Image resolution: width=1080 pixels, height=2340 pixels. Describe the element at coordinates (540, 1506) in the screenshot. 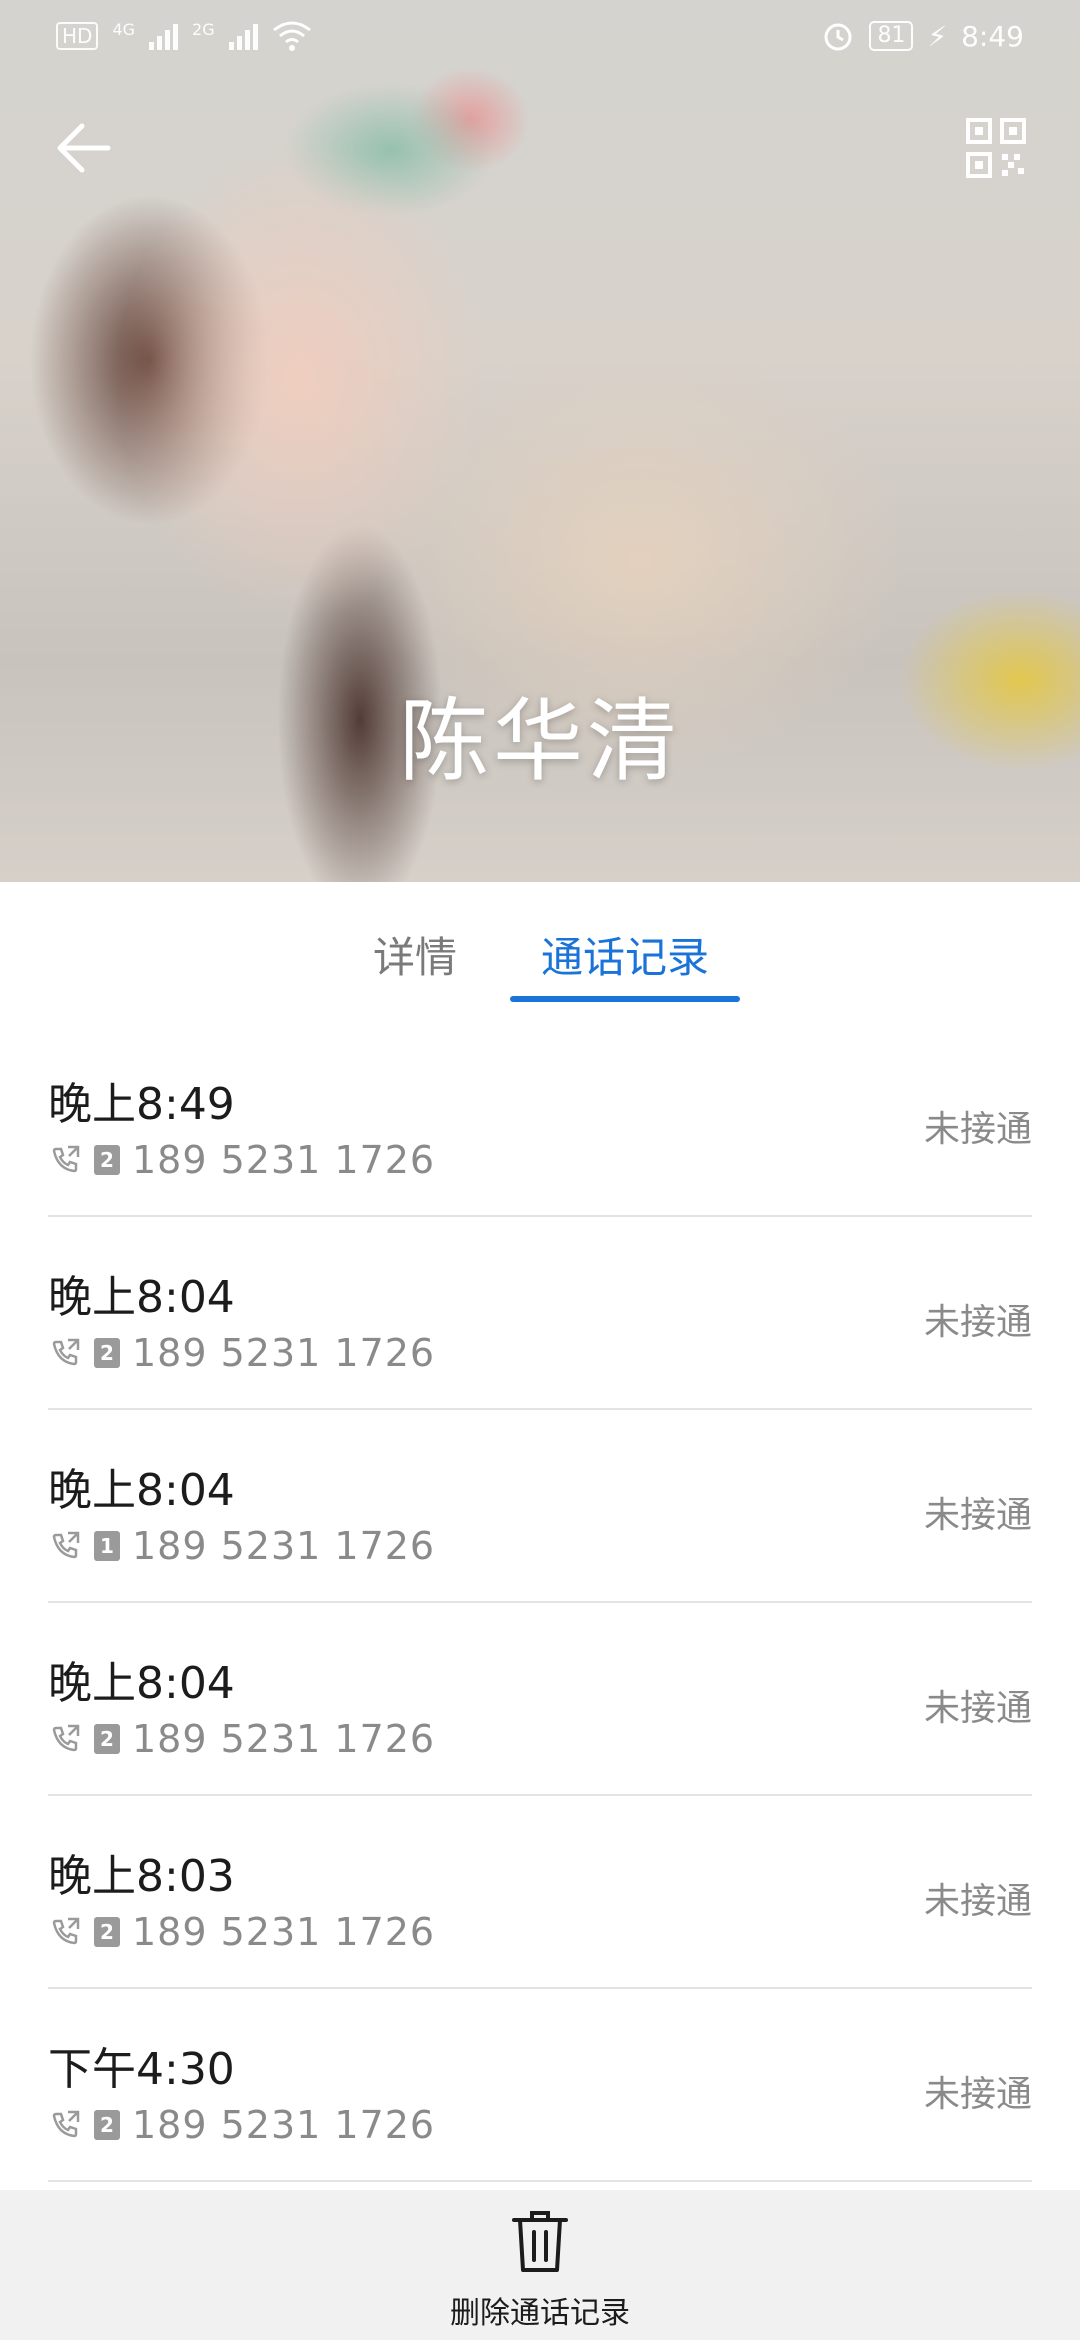

I see `call-log-row: 晚上8:04 1 189 5231 1726 未接通` at that location.